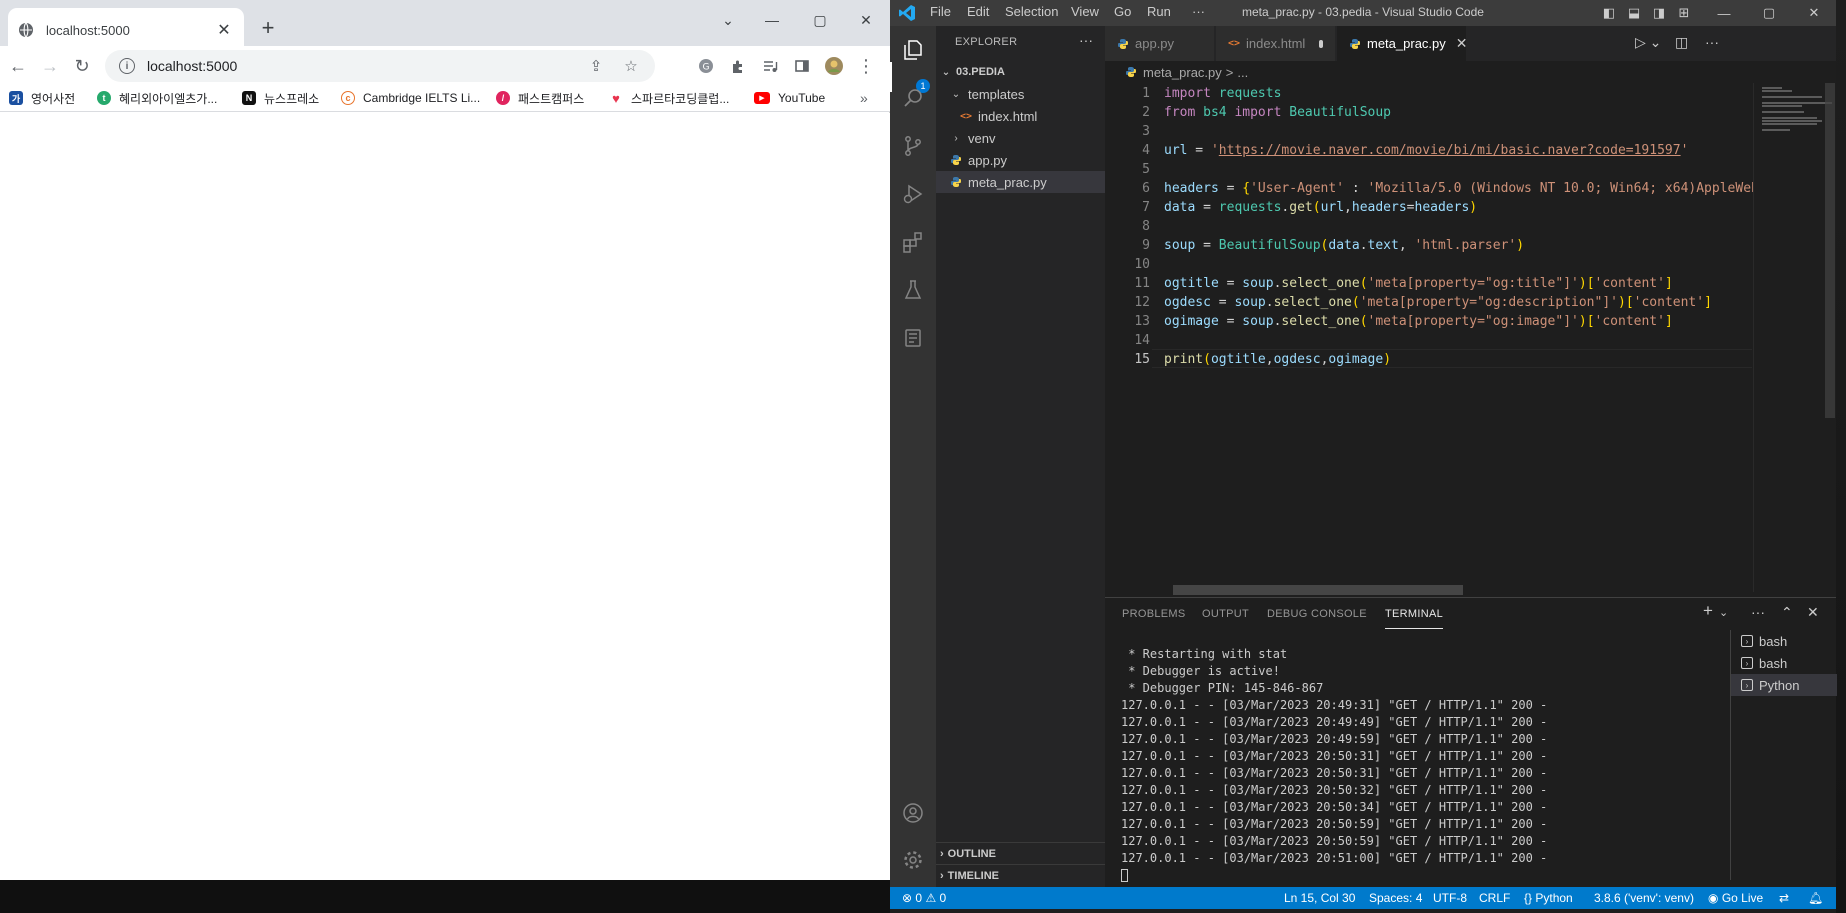 Image resolution: width=1846 pixels, height=913 pixels. Describe the element at coordinates (728, 20) in the screenshot. I see `tab-search-icon: ⌄` at that location.